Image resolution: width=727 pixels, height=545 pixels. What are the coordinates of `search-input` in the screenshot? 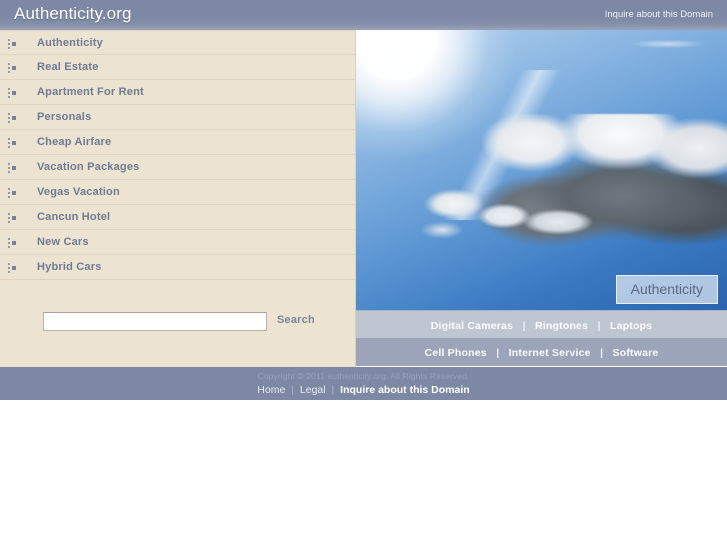 It's located at (155, 321).